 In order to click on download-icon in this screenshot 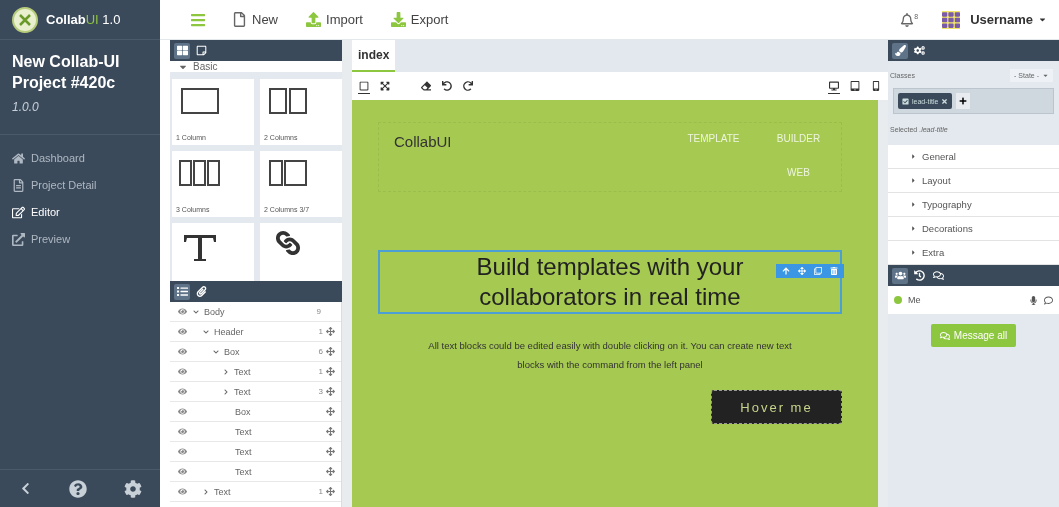, I will do `click(398, 19)`.